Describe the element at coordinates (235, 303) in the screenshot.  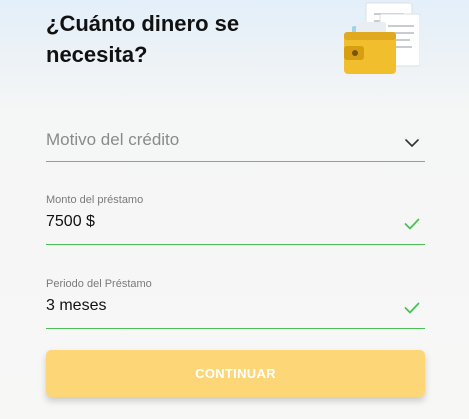
I see `period-field: Periodo del Préstamo 3 meses` at that location.